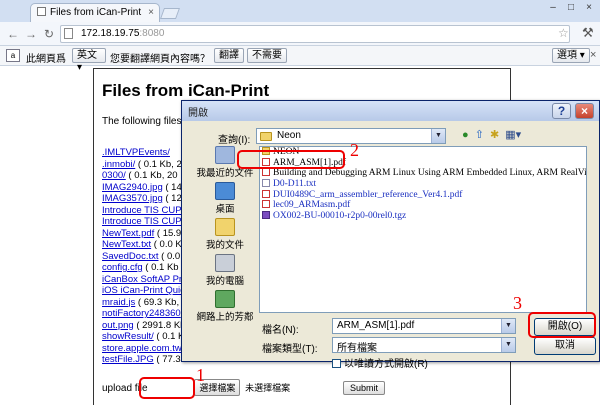 The width and height of the screenshot is (600, 405). I want to click on url-port: :8080, so click(152, 33).